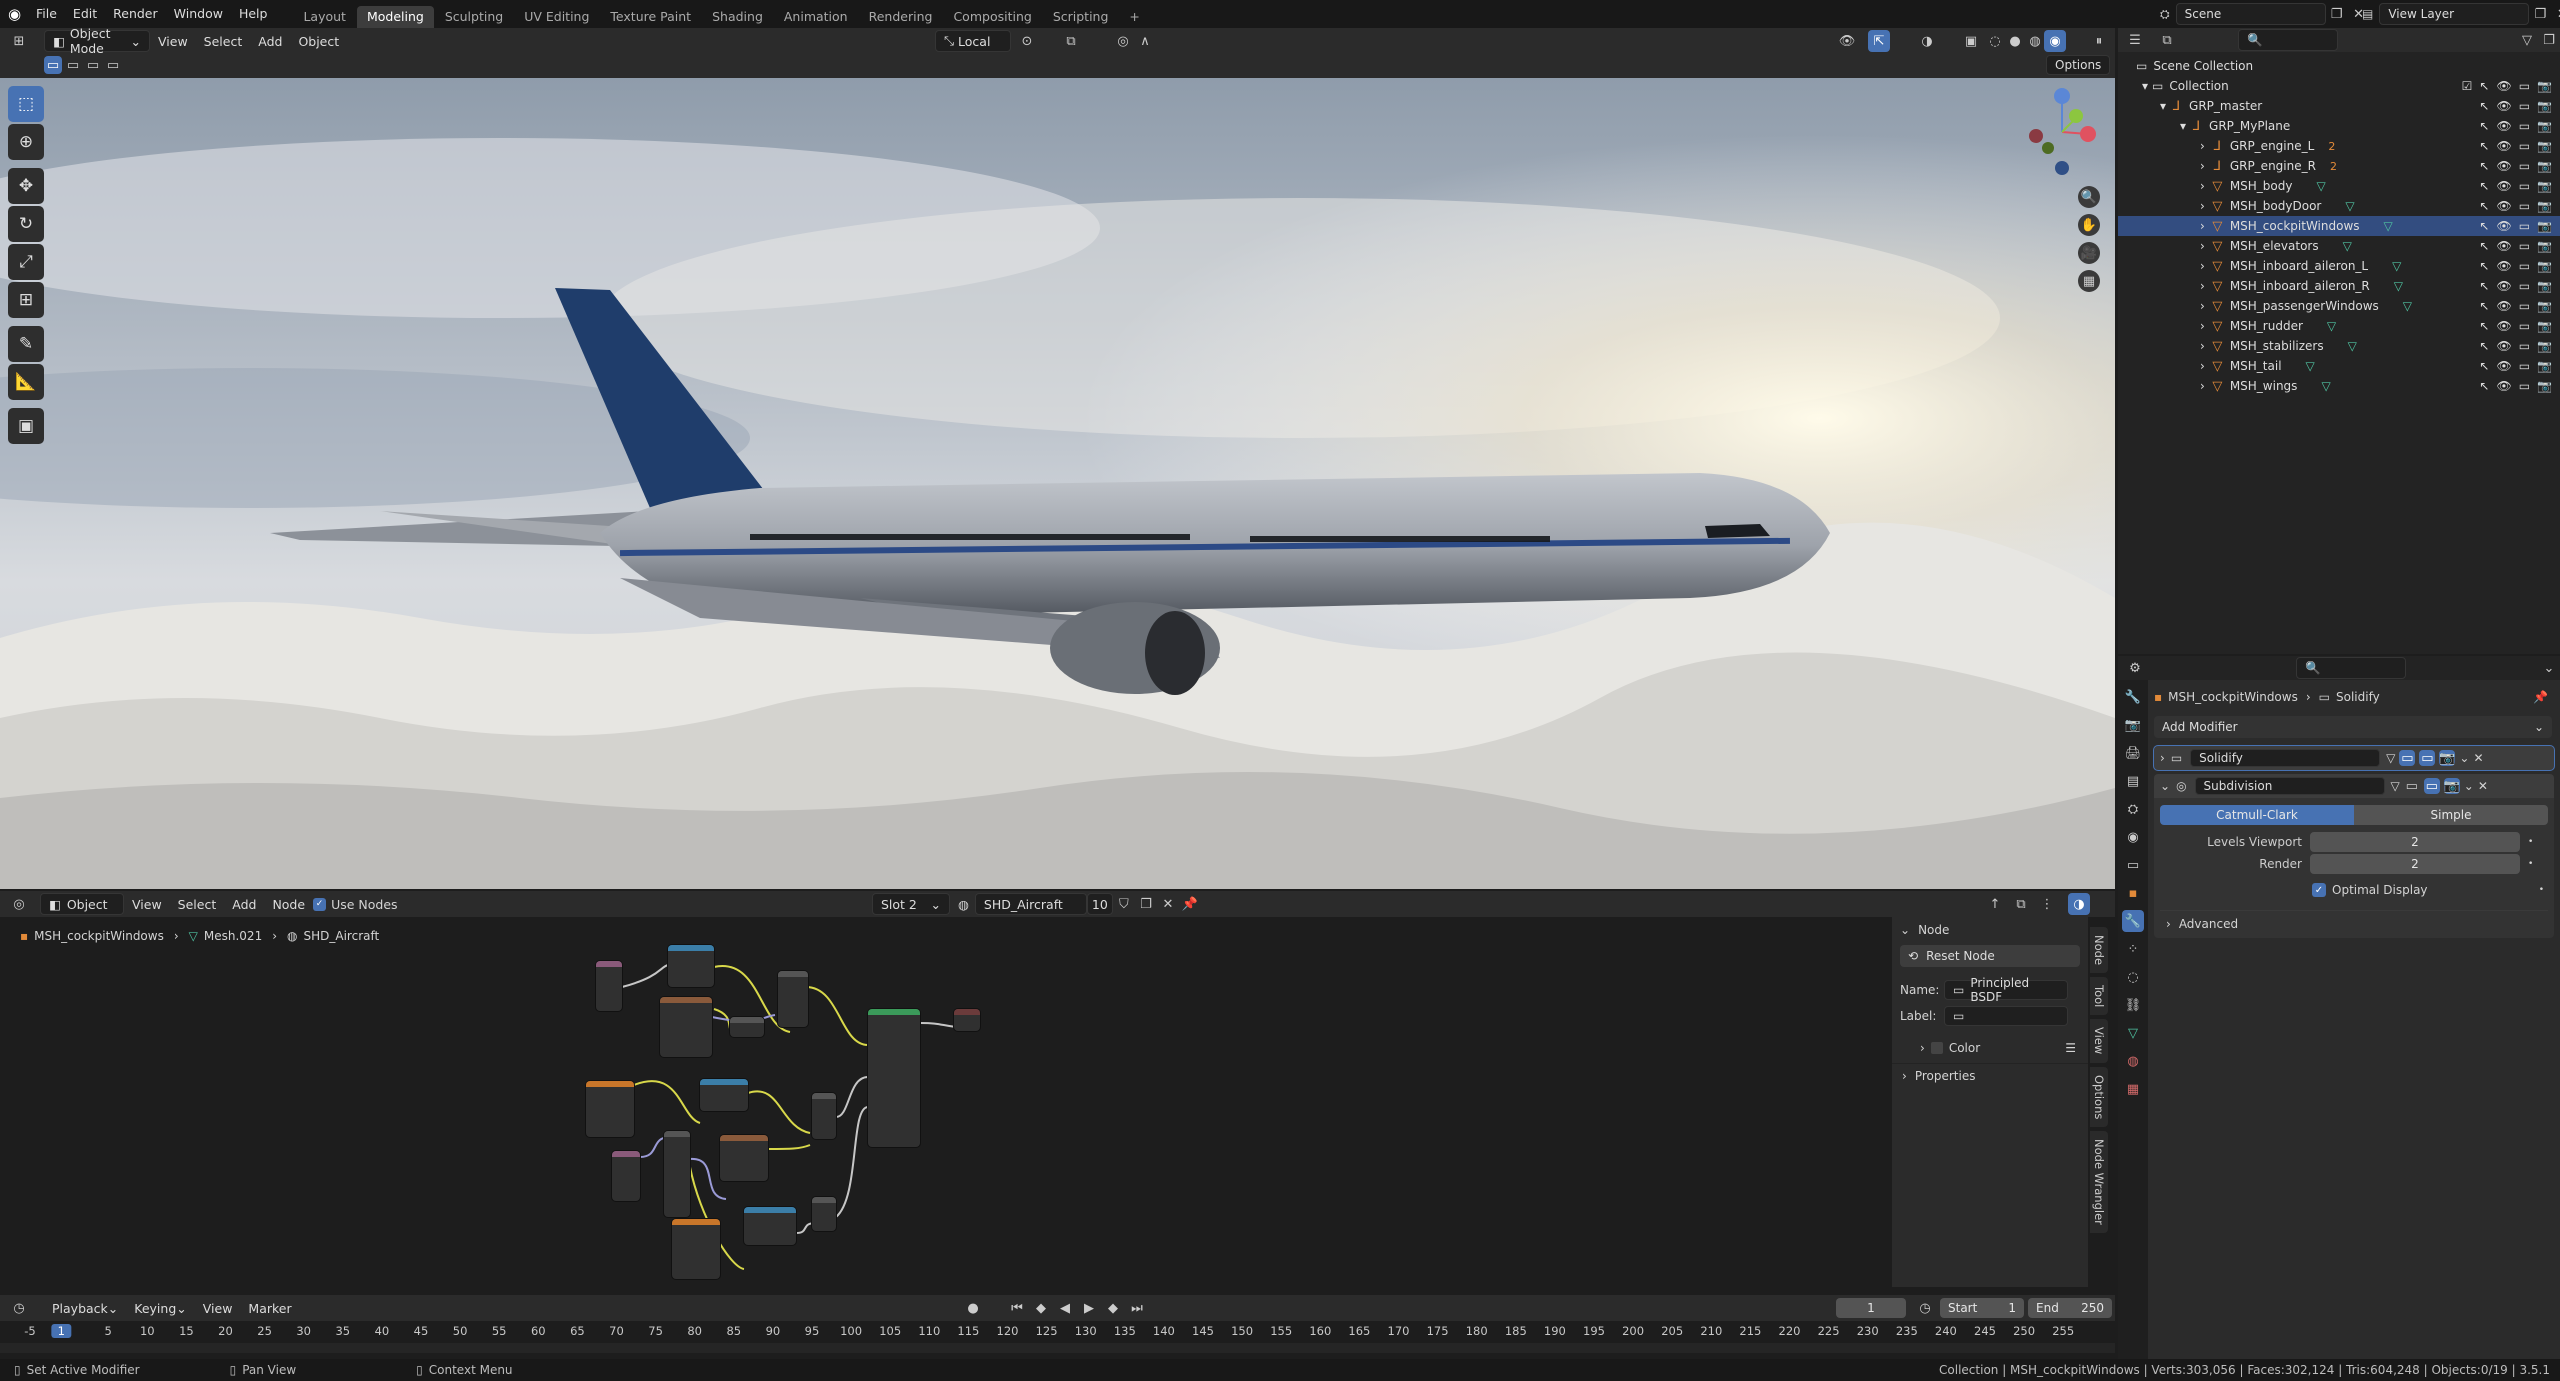  What do you see at coordinates (324, 17) in the screenshot?
I see `tab-layout: Layout` at bounding box center [324, 17].